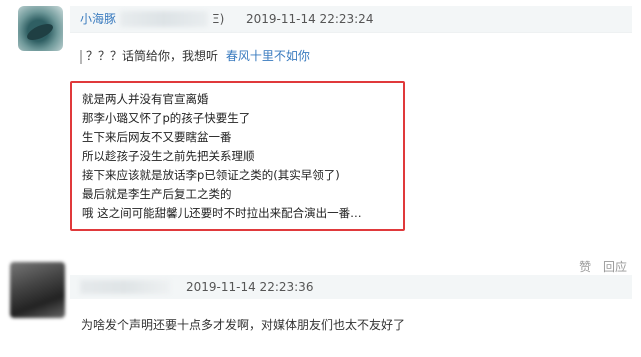  I want to click on reply-quote-text: ？？？话筒给你，我想听, so click(152, 56).